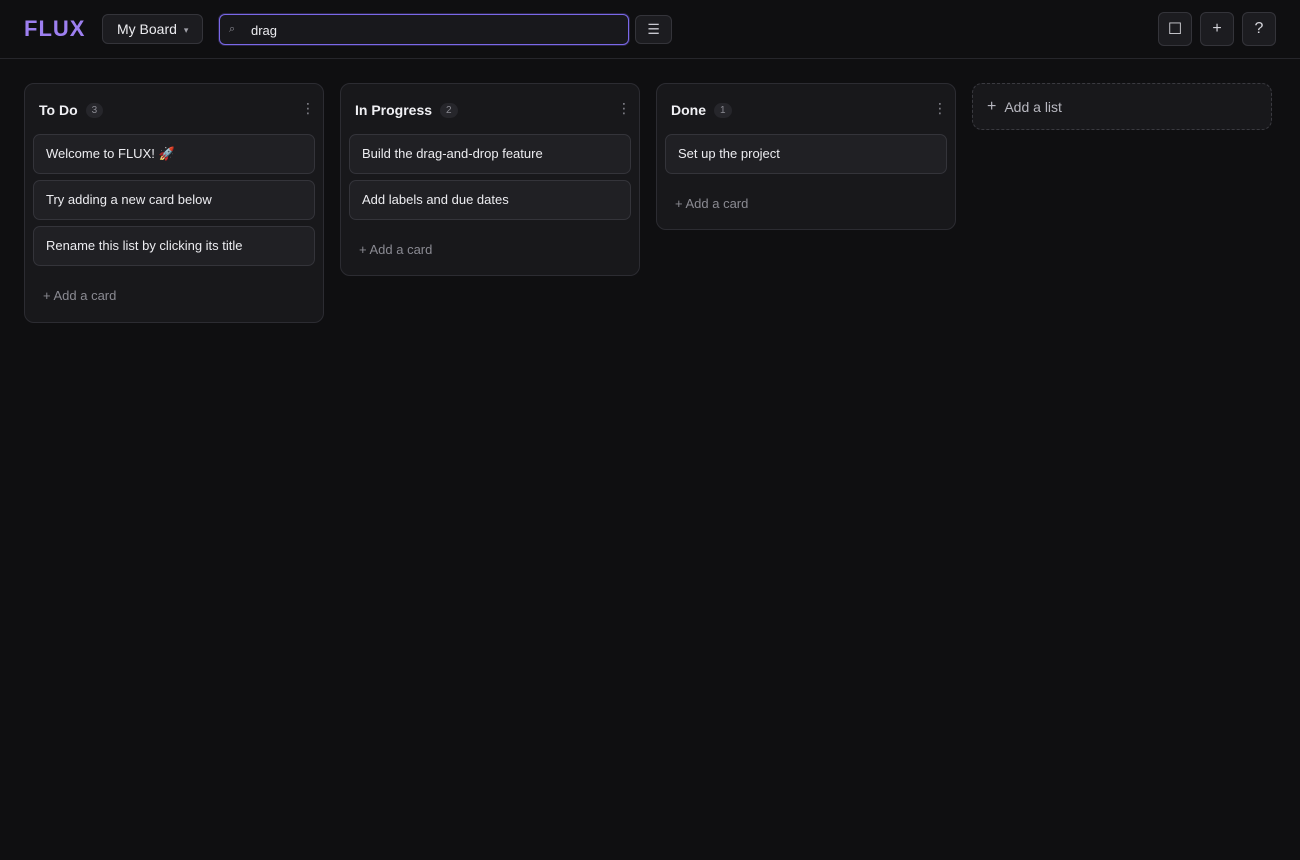  Describe the element at coordinates (490, 200) in the screenshot. I see `card: Add labels and due dates` at that location.